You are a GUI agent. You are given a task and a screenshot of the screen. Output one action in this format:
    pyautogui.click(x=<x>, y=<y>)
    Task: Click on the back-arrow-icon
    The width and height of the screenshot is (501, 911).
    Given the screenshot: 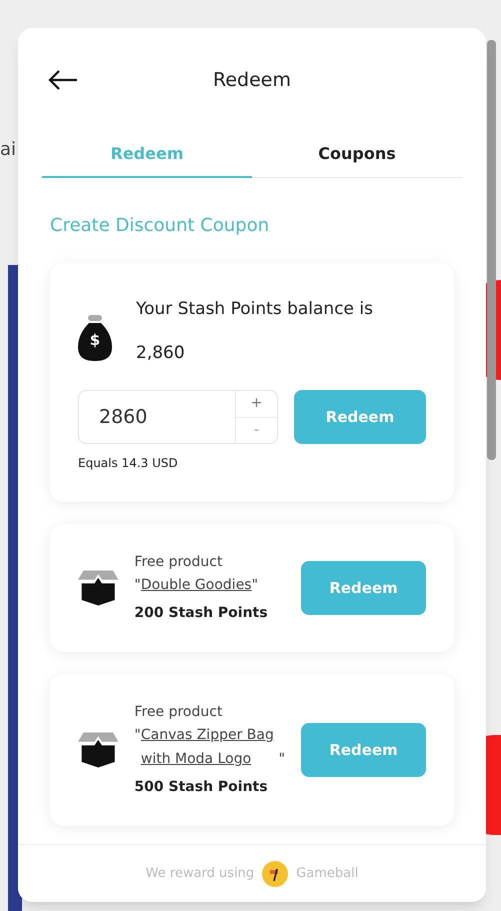 What is the action you would take?
    pyautogui.click(x=63, y=80)
    